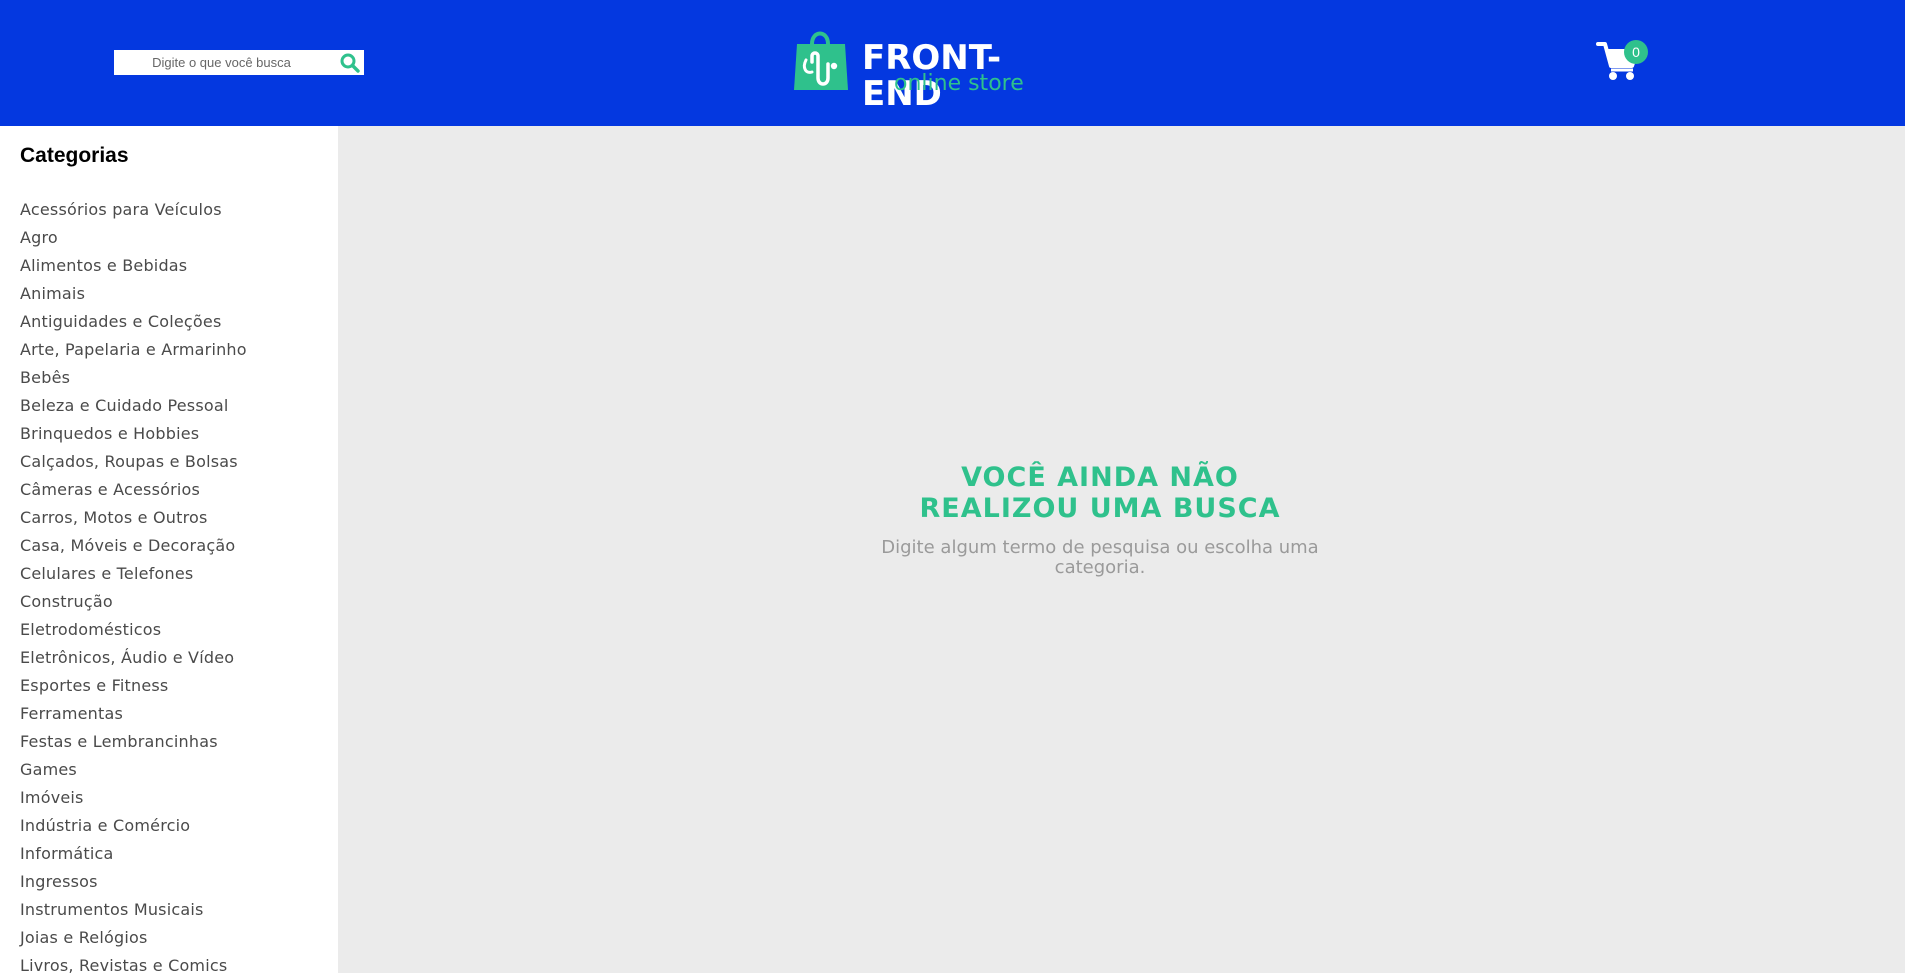 This screenshot has height=973, width=1905. I want to click on search-input, so click(221, 62).